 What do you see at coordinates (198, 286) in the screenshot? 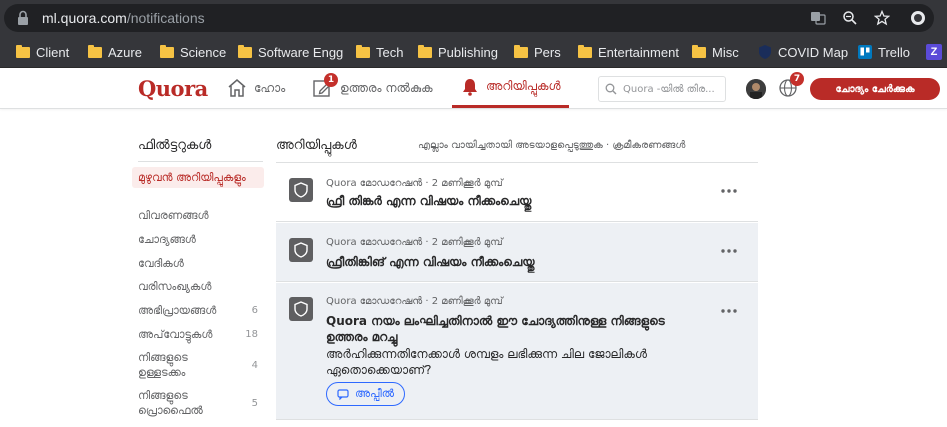
I see `filter-subscriptions: വരിസംഖ്യകൾ` at bounding box center [198, 286].